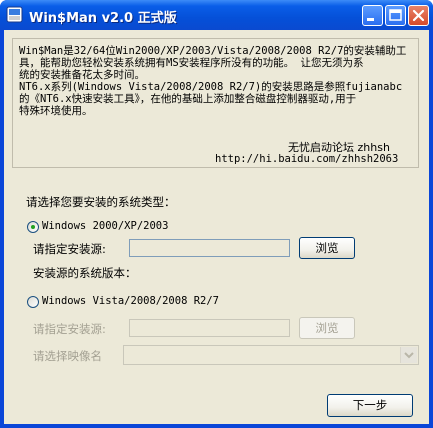 The height and width of the screenshot is (428, 433). I want to click on close-button, so click(418, 15).